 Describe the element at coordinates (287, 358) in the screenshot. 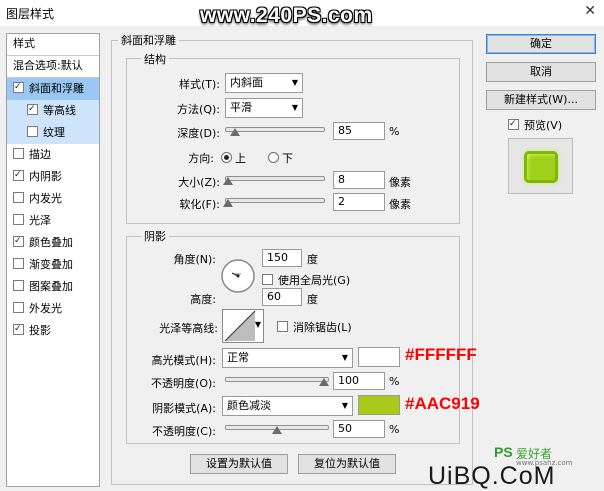

I see `highlight-mode-select: 正常 ▼` at that location.